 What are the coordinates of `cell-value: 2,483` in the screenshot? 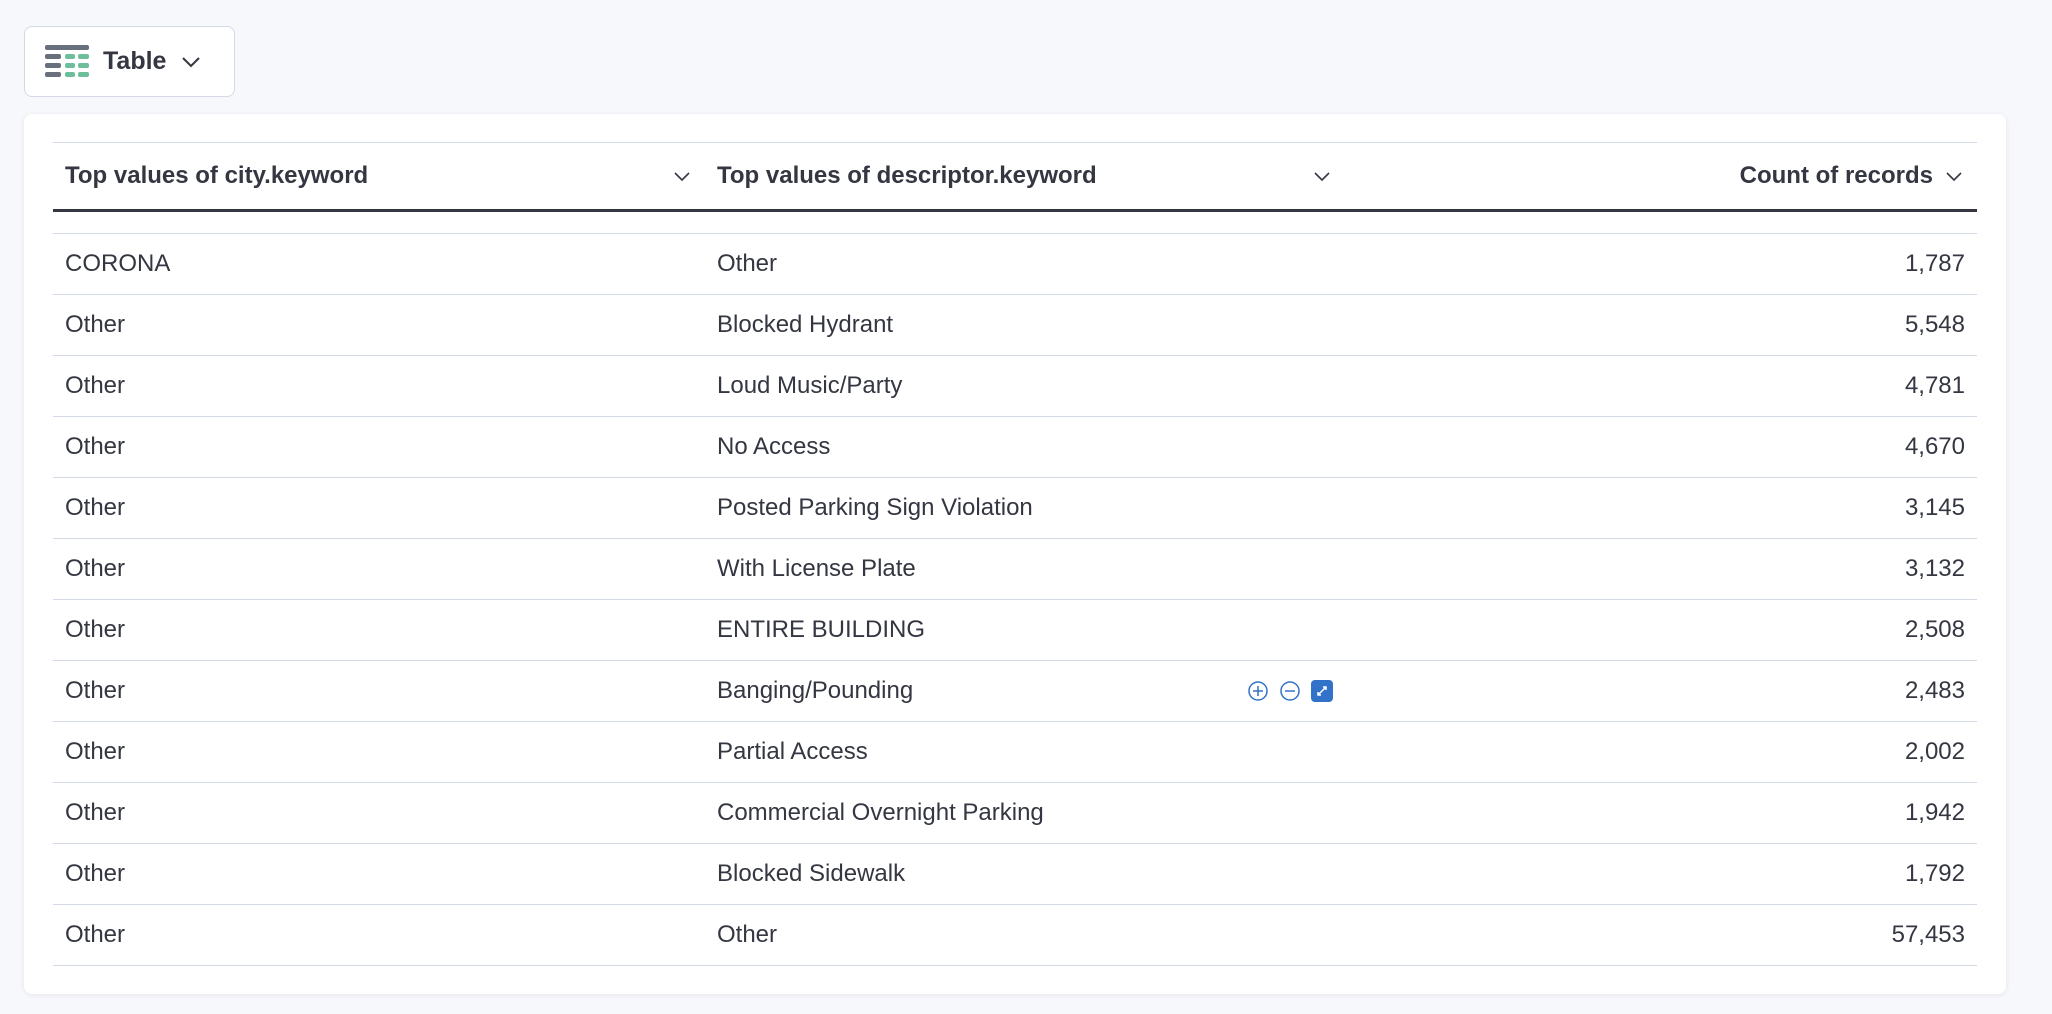 It's located at (1934, 690).